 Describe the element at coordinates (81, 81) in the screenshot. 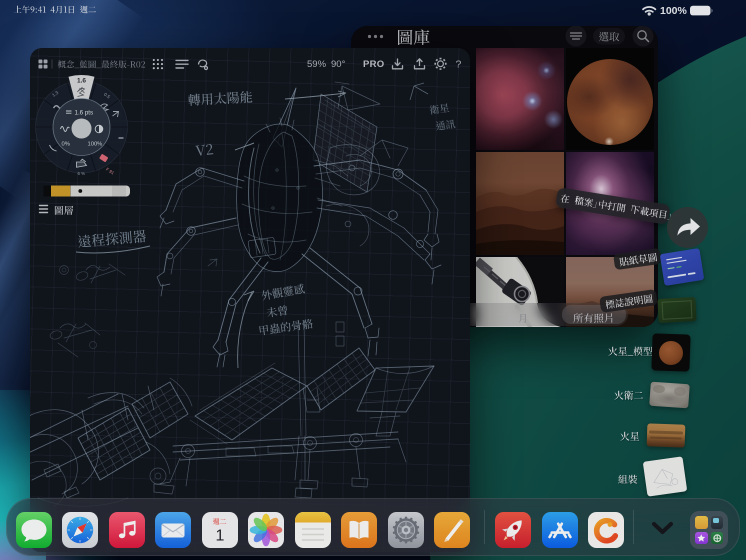

I see `svg-text: 1.6` at that location.